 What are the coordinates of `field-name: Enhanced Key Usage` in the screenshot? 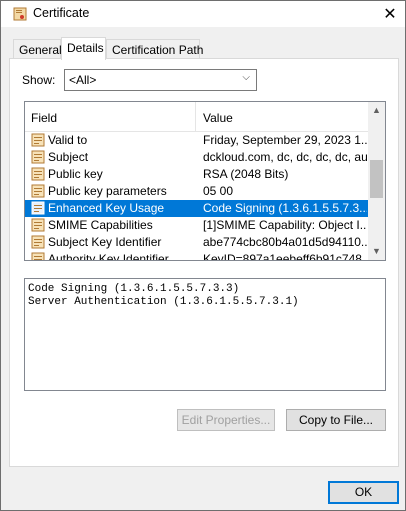 It's located at (106, 208).